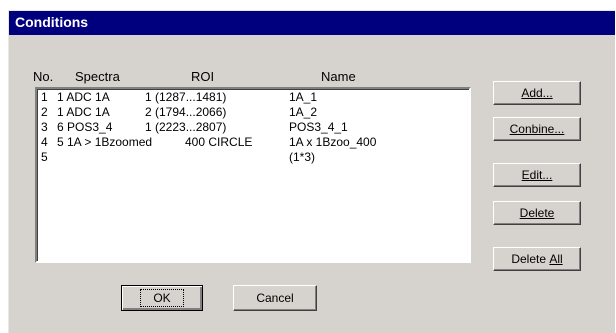 The height and width of the screenshot is (333, 616). What do you see at coordinates (219, 142) in the screenshot?
I see `row-roi: 400 CIRCLE` at bounding box center [219, 142].